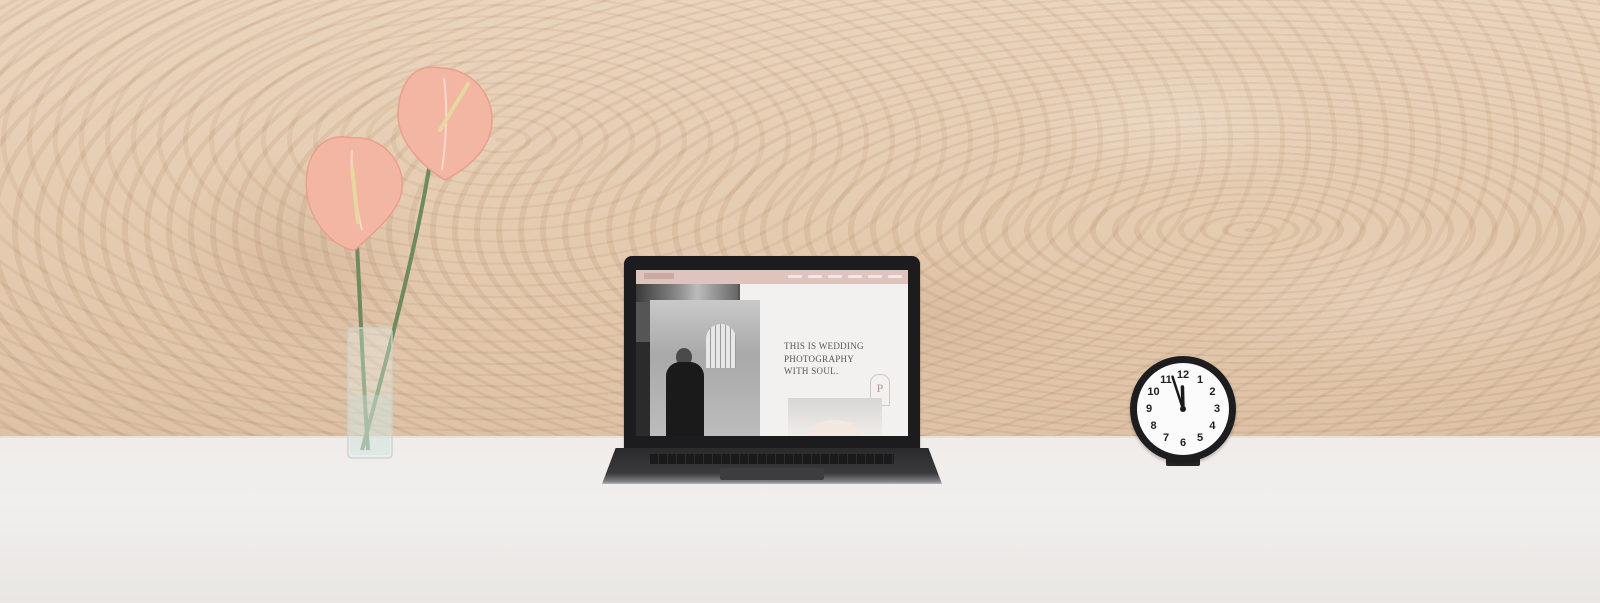 This screenshot has height=603, width=1600. Describe the element at coordinates (1183, 409) in the screenshot. I see `clock-center-pin` at that location.